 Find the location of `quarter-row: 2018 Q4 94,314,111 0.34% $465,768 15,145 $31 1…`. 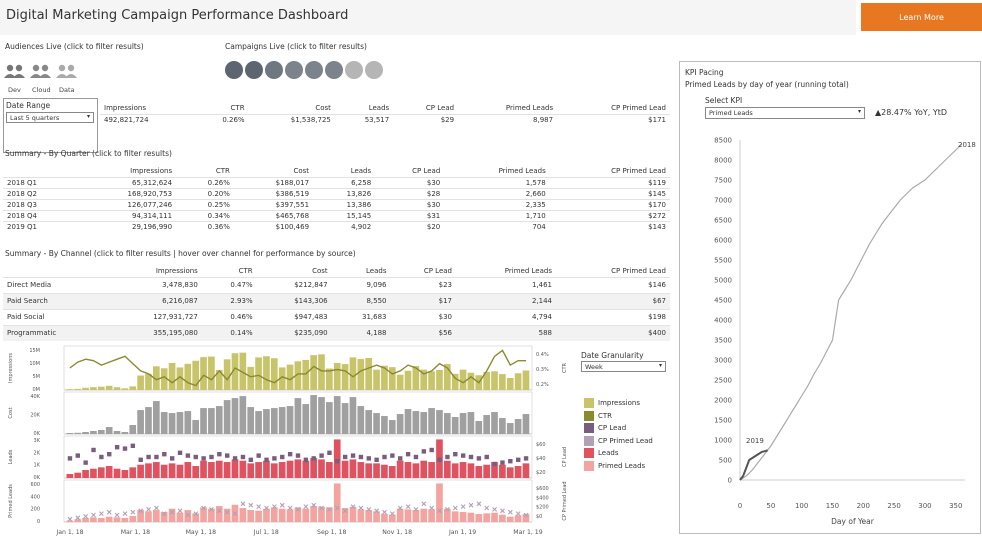

quarter-row: 2018 Q4 94,314,111 0.34% $465,768 15,145 $31 1… is located at coordinates (336, 215).